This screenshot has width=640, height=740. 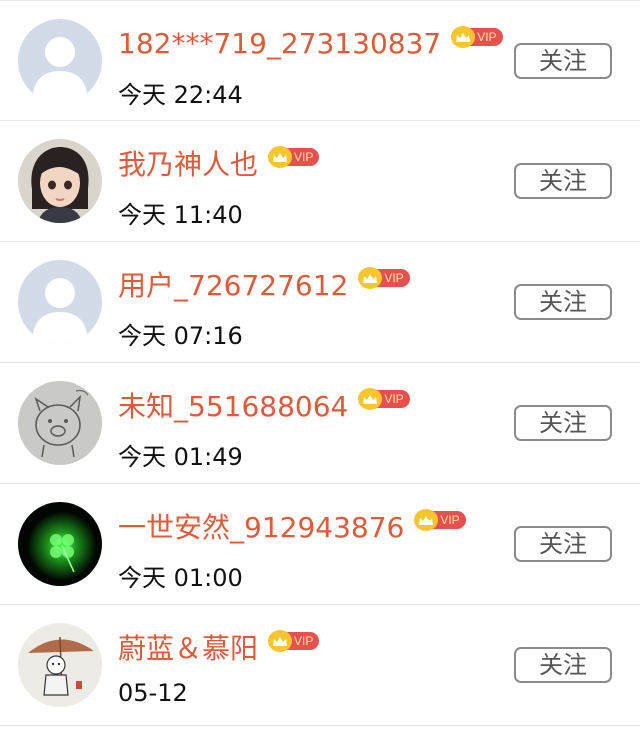 I want to click on name-line: 182***719_273130837 VIP, so click(x=310, y=43).